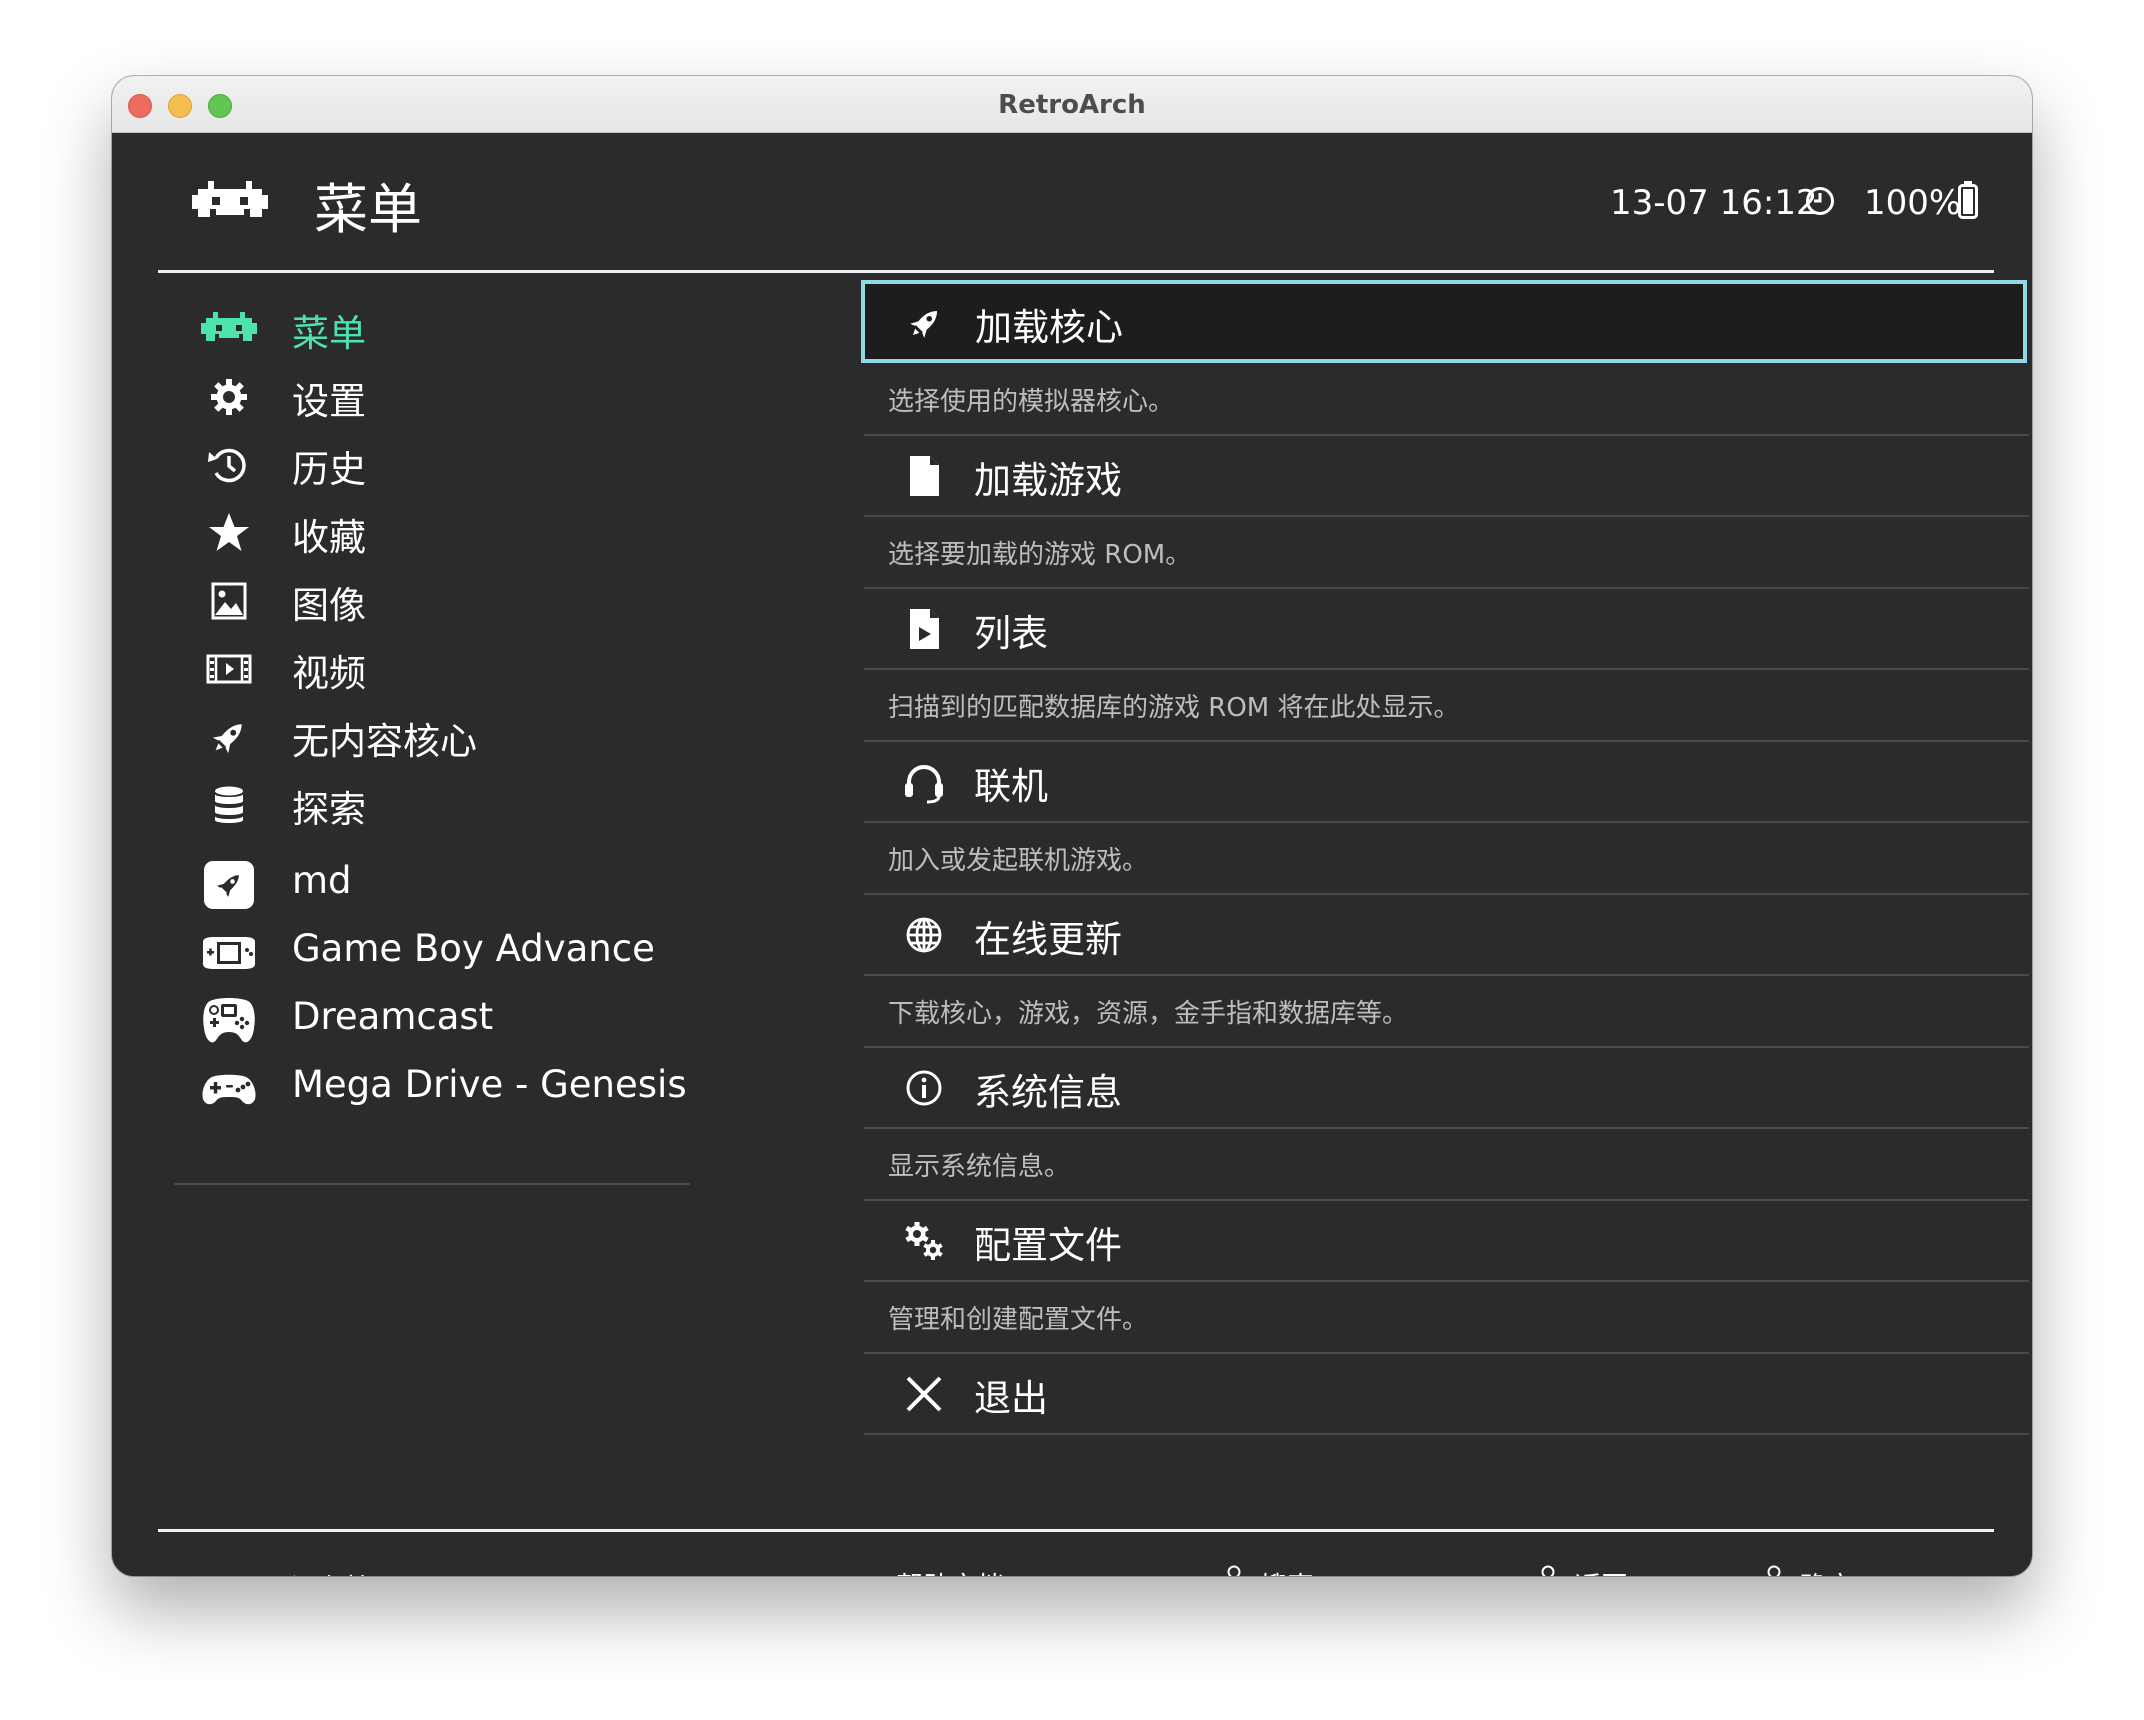 Image resolution: width=2144 pixels, height=1720 pixels. What do you see at coordinates (1174, 708) in the screenshot?
I see `menu-entry-description: 扫描到的匹配数据库的游戏 ROM 将在此处显示。` at bounding box center [1174, 708].